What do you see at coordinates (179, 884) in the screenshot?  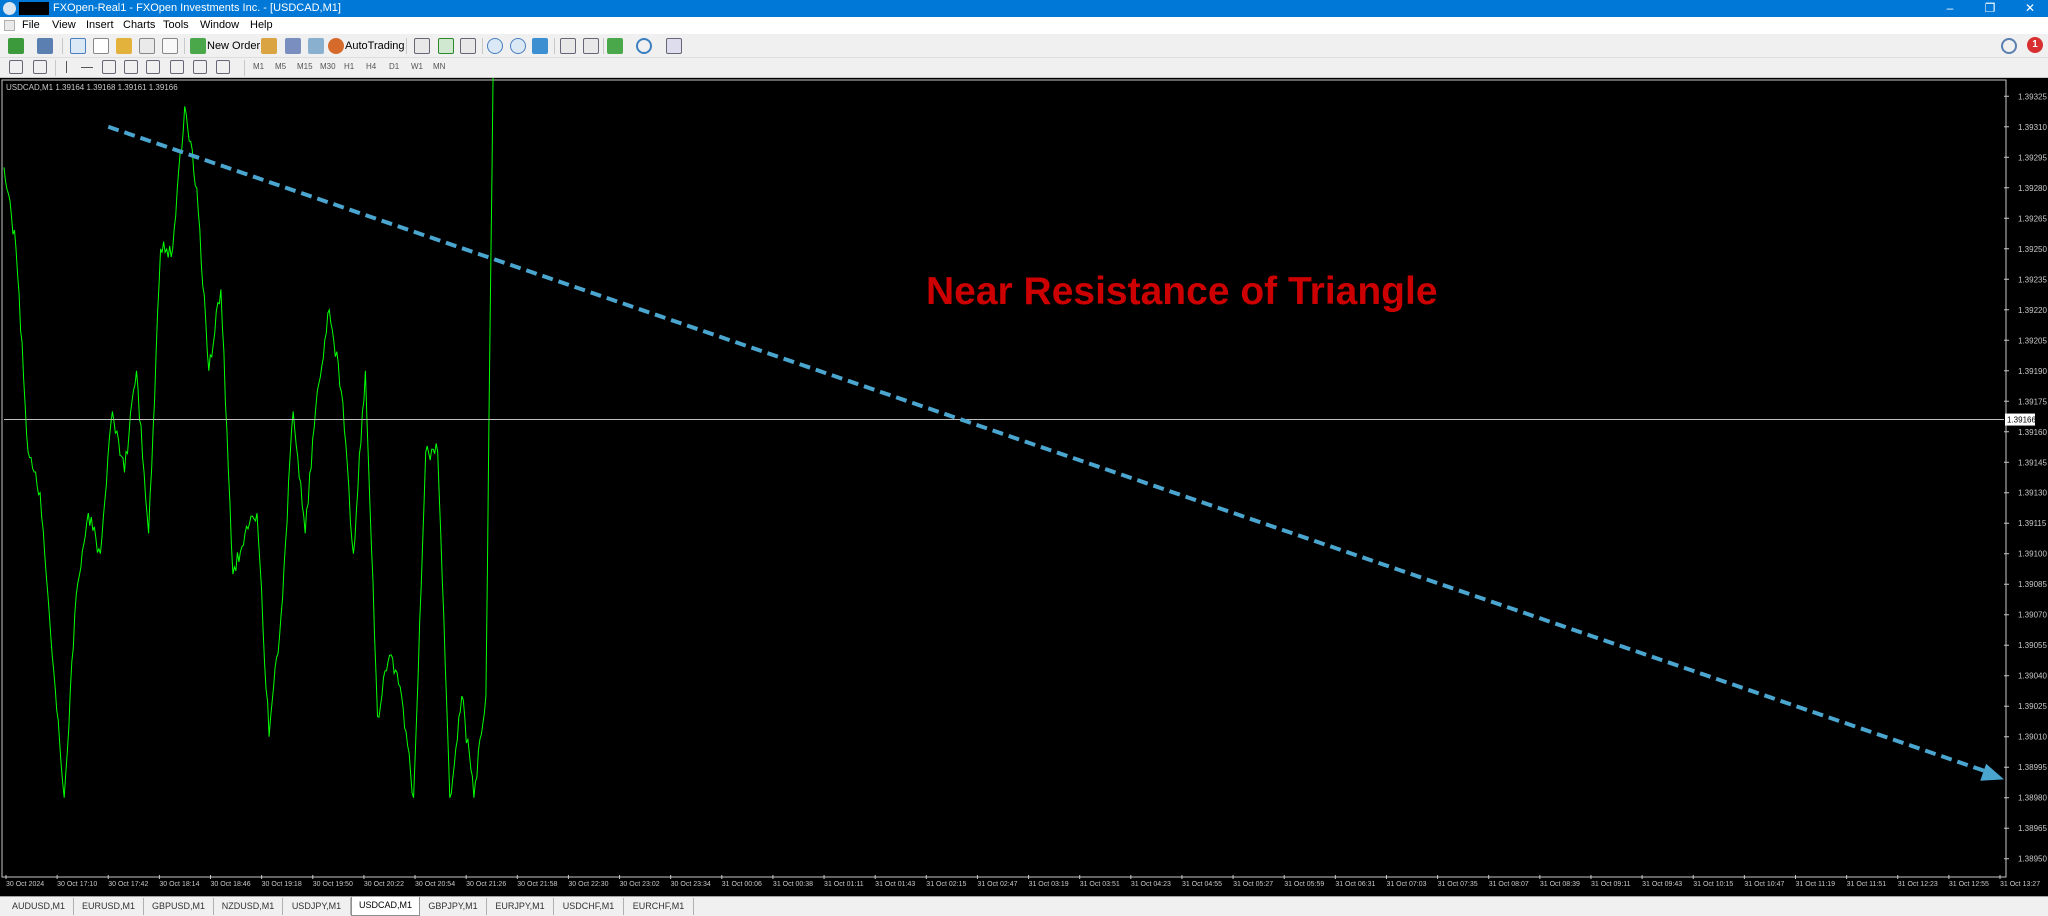 I see `time-tick-label: 30 Oct 18:14` at bounding box center [179, 884].